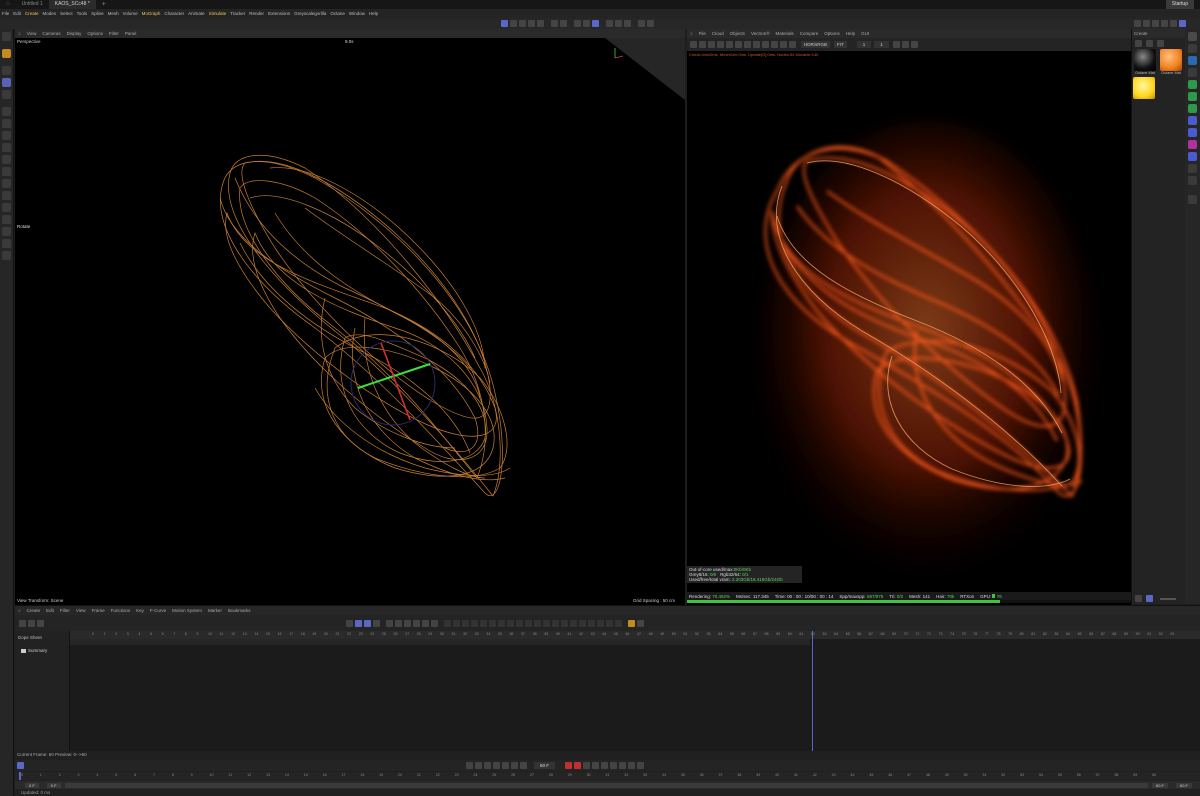 This screenshot has height=796, width=1200. What do you see at coordinates (605, 765) in the screenshot?
I see `rotation-key-icon` at bounding box center [605, 765].